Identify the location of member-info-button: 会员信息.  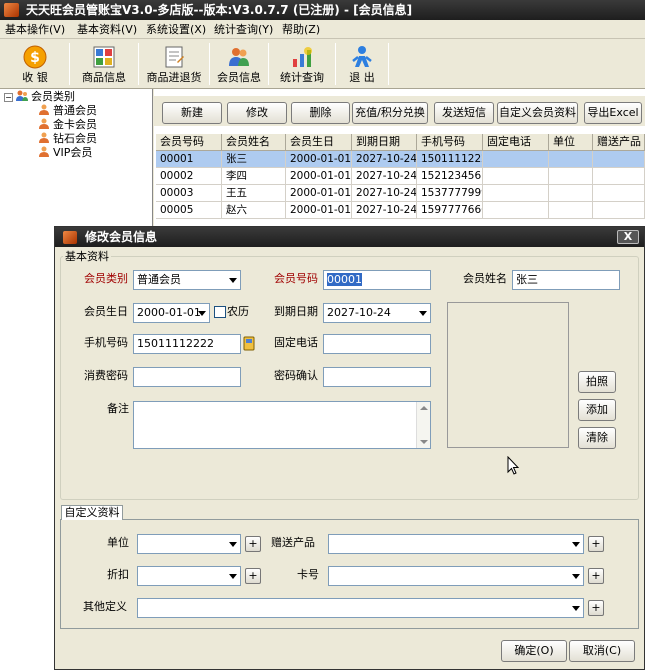
(239, 64).